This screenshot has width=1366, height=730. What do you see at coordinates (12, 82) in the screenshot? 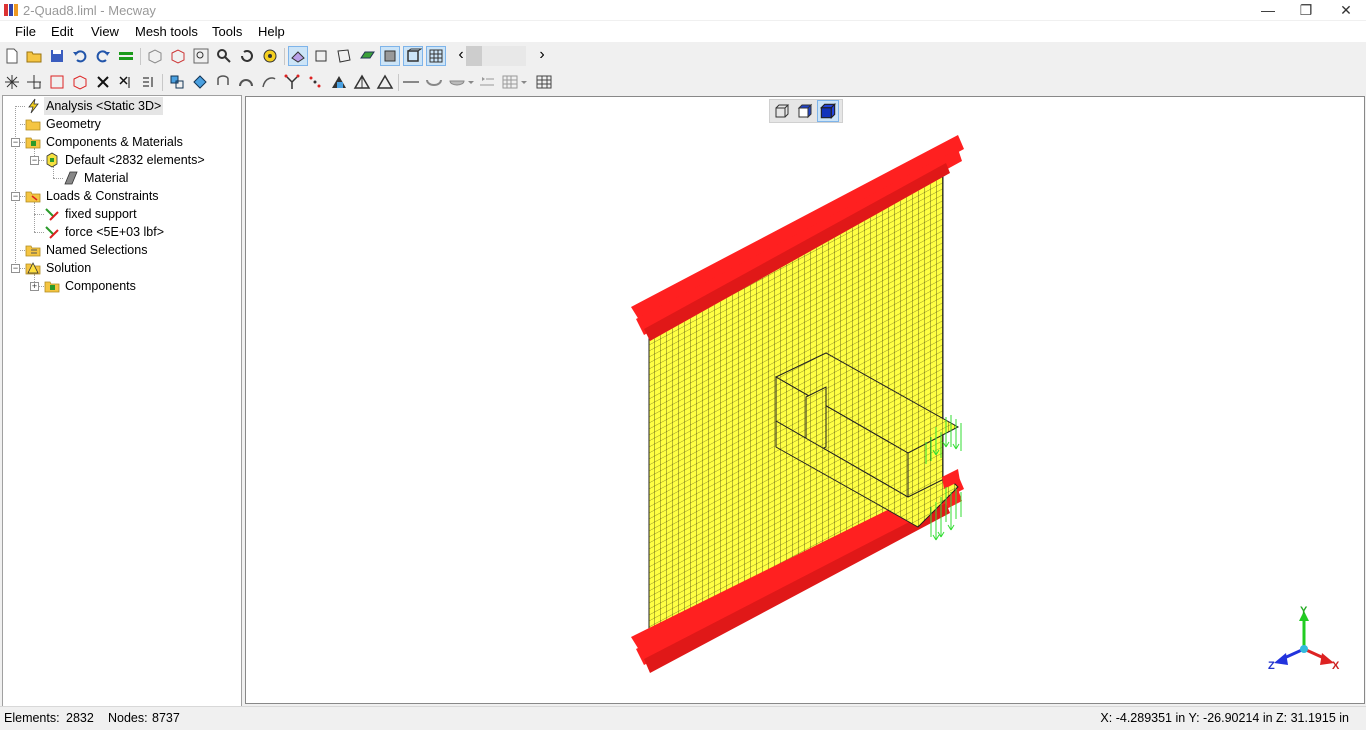
I see `node-select-icon` at bounding box center [12, 82].